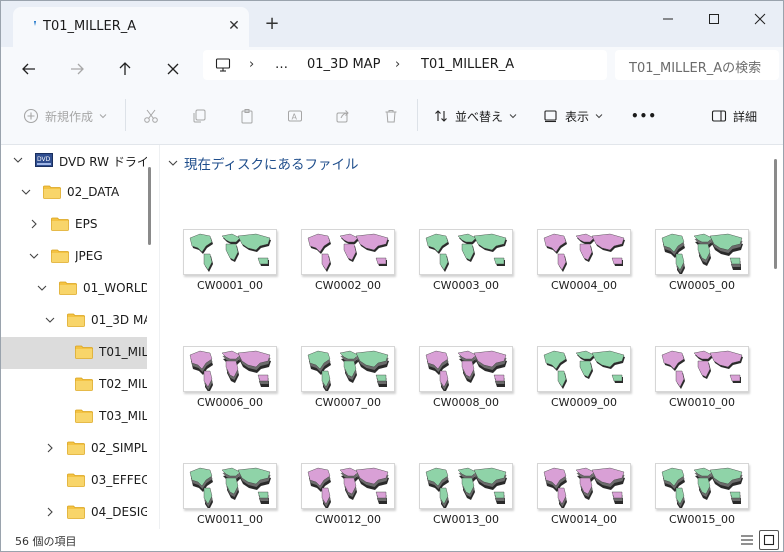 Image resolution: width=784 pixels, height=552 pixels. What do you see at coordinates (119, 512) in the screenshot?
I see `tree-item-label: 04_DESIGN` at bounding box center [119, 512].